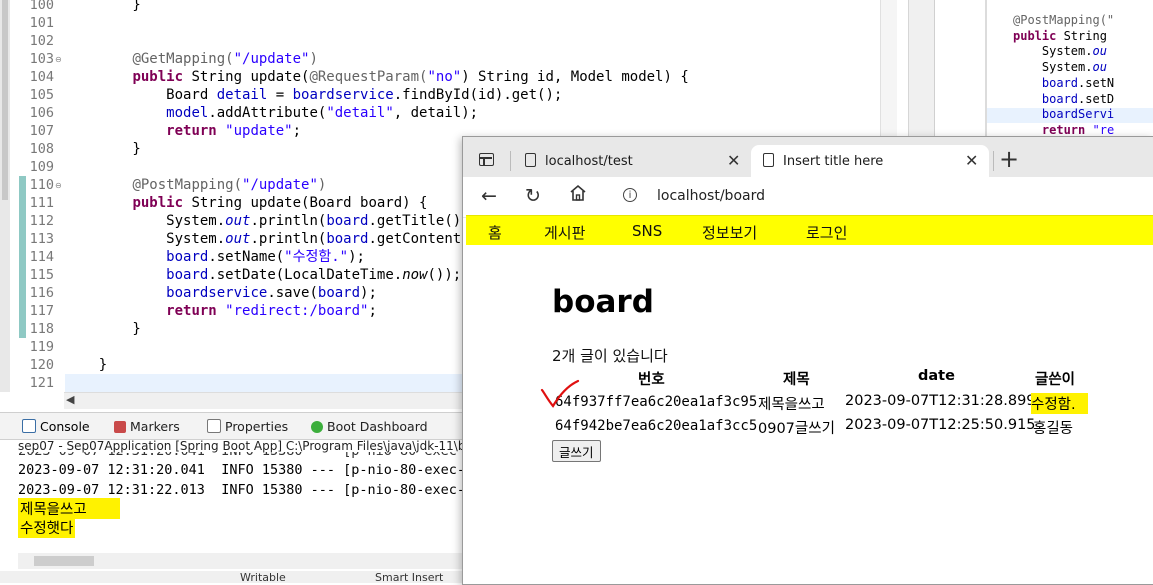  What do you see at coordinates (436, 113) in the screenshot?
I see `code-token: , detail);` at bounding box center [436, 113].